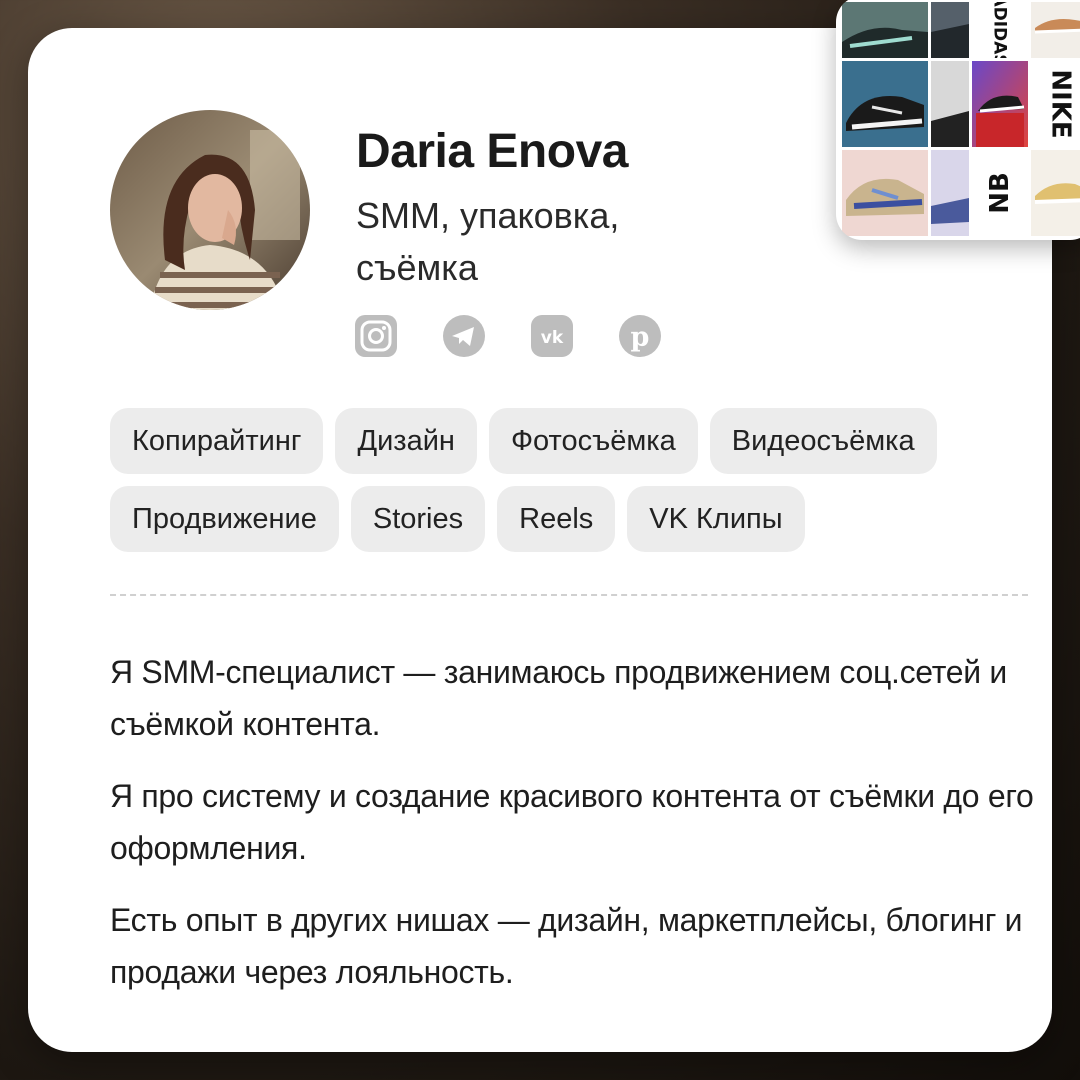  What do you see at coordinates (376, 336) in the screenshot?
I see `instagram-icon` at bounding box center [376, 336].